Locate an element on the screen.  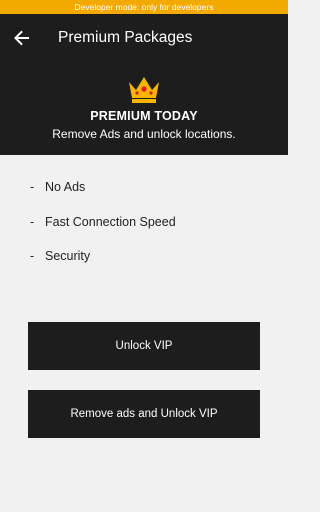
feature-label: Fast Connection Speed is located at coordinates (110, 221).